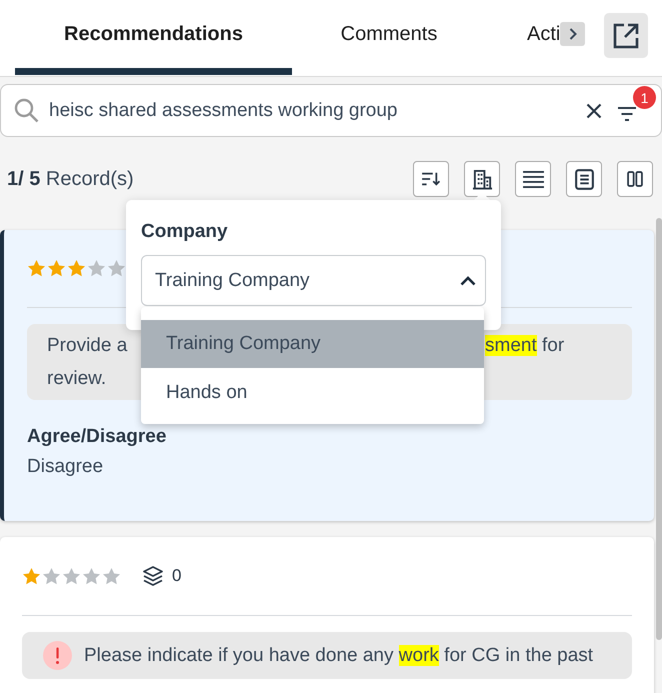 Image resolution: width=662 pixels, height=693 pixels. I want to click on scrollbar-thumb, so click(659, 429).